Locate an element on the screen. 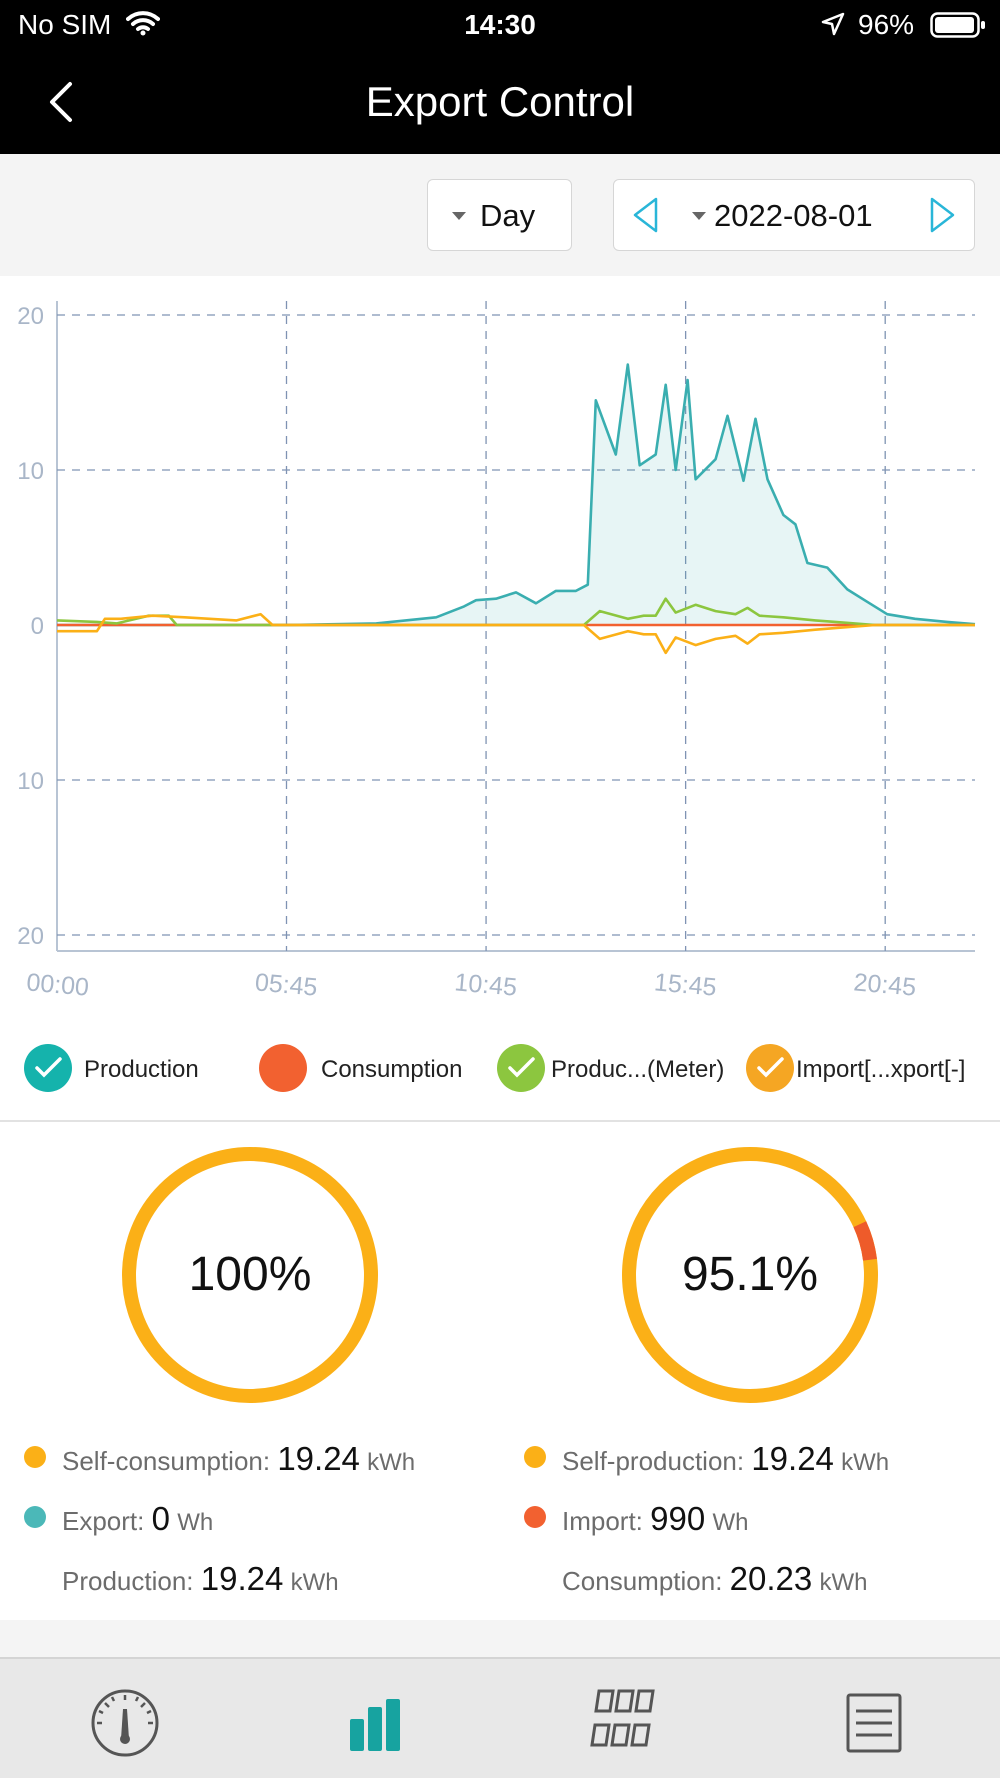 The height and width of the screenshot is (1778, 1000). stat-value: 20.23 is located at coordinates (771, 1578).